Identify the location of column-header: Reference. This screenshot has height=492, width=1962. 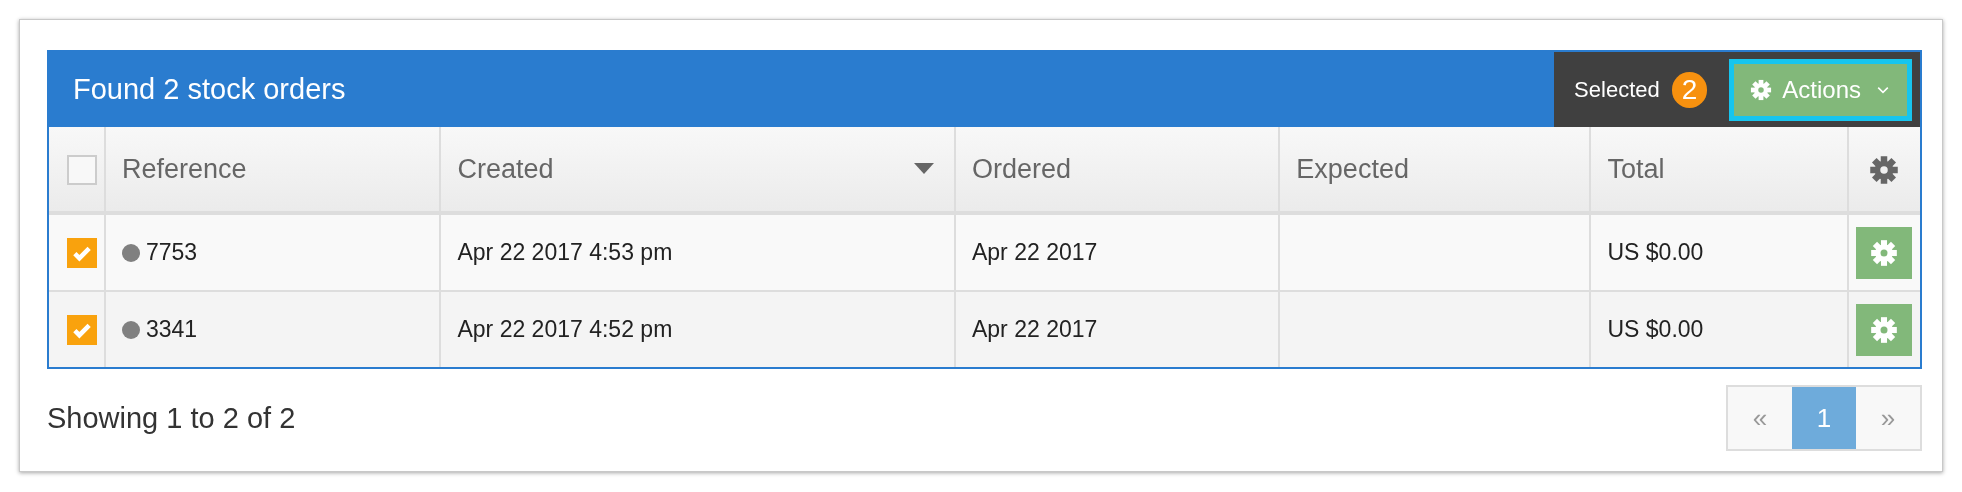
(272, 170).